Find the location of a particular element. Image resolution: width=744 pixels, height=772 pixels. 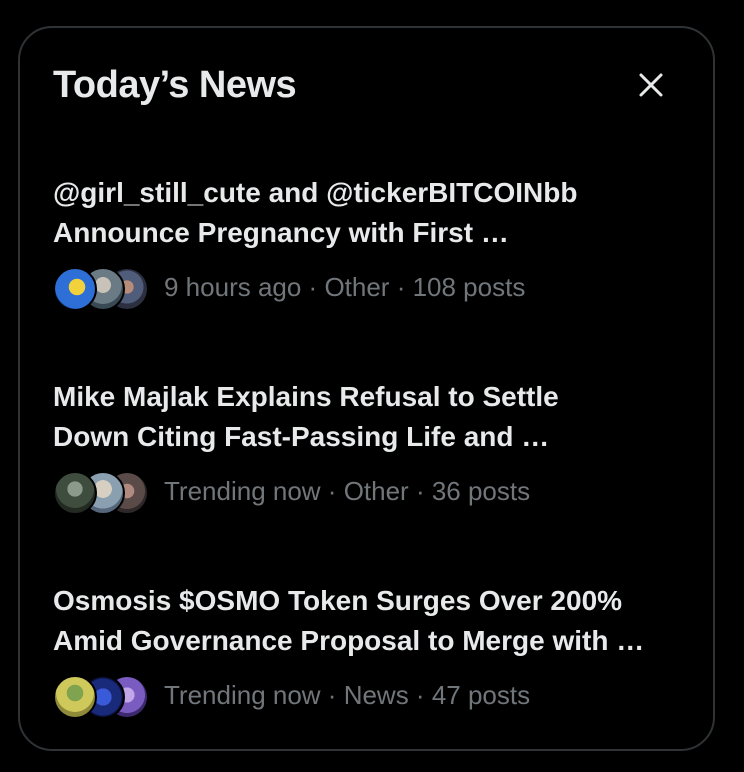

news-meta: Trending now · News · 47 posts is located at coordinates (373, 697).